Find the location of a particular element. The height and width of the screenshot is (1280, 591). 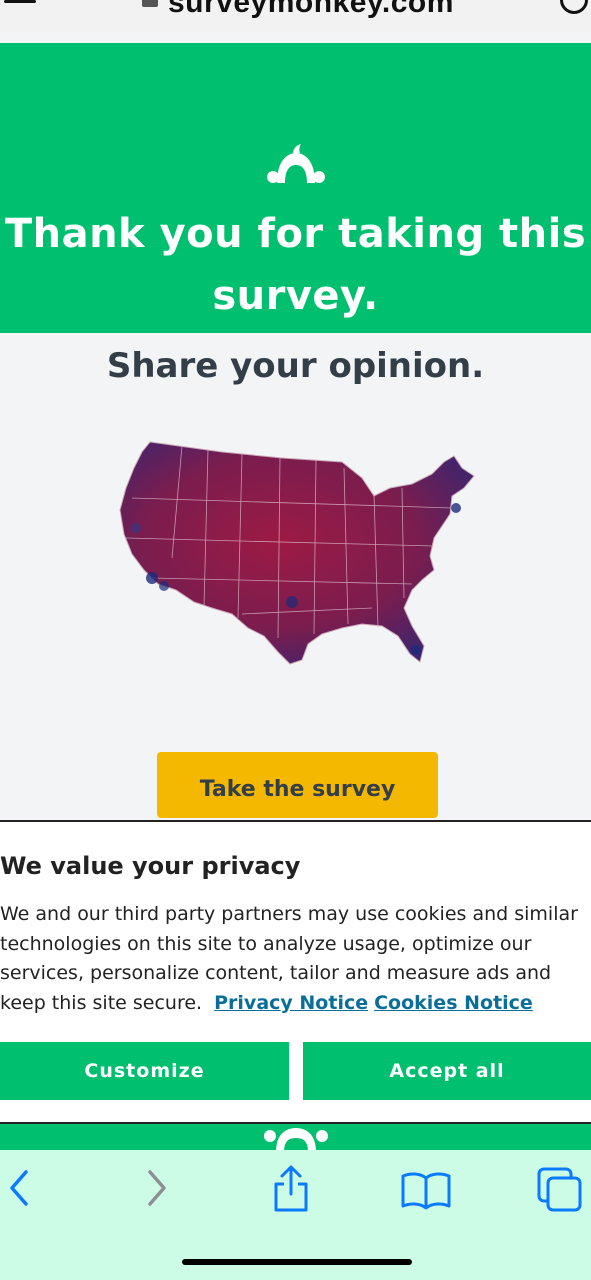

browser-address-bar: surveymonkey.com is located at coordinates (295, 16).